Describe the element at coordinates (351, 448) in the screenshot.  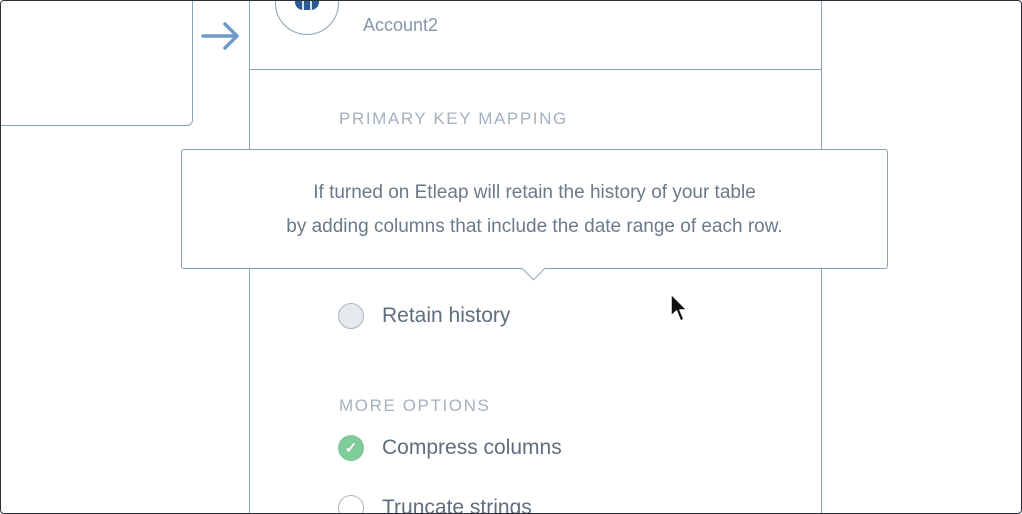
I see `checkmark-icon: ✓` at that location.